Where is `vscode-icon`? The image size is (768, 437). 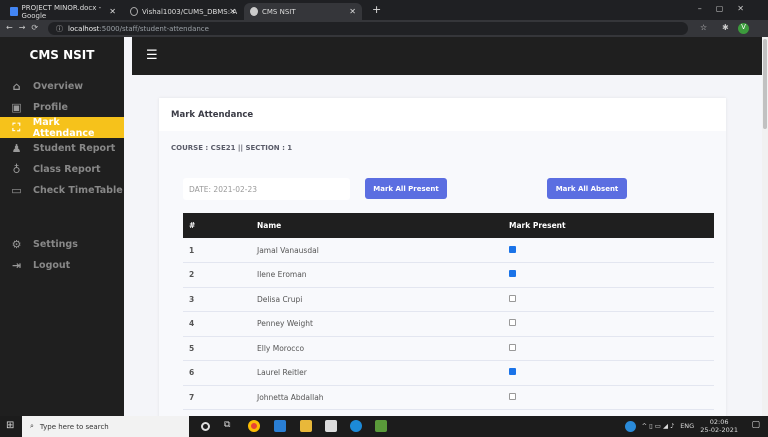
vscode-icon is located at coordinates (280, 426).